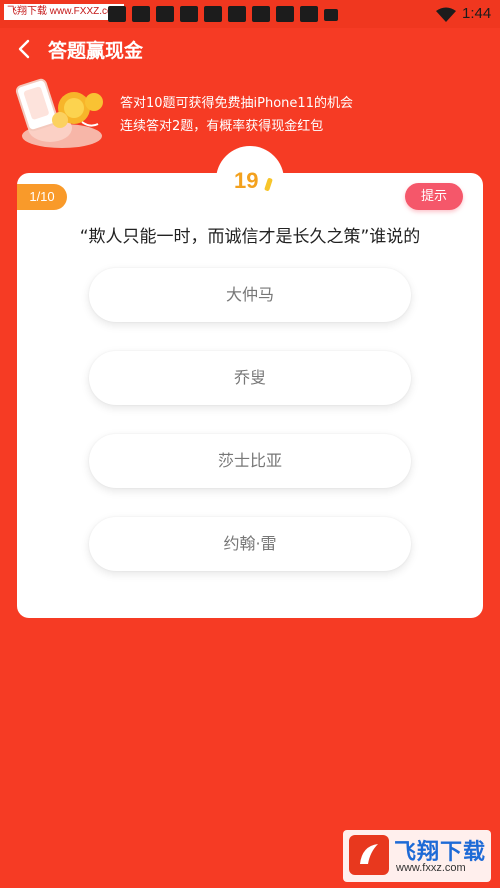 The width and height of the screenshot is (500, 888). Describe the element at coordinates (250, 295) in the screenshot. I see `answer-option-1: 大仲马` at that location.